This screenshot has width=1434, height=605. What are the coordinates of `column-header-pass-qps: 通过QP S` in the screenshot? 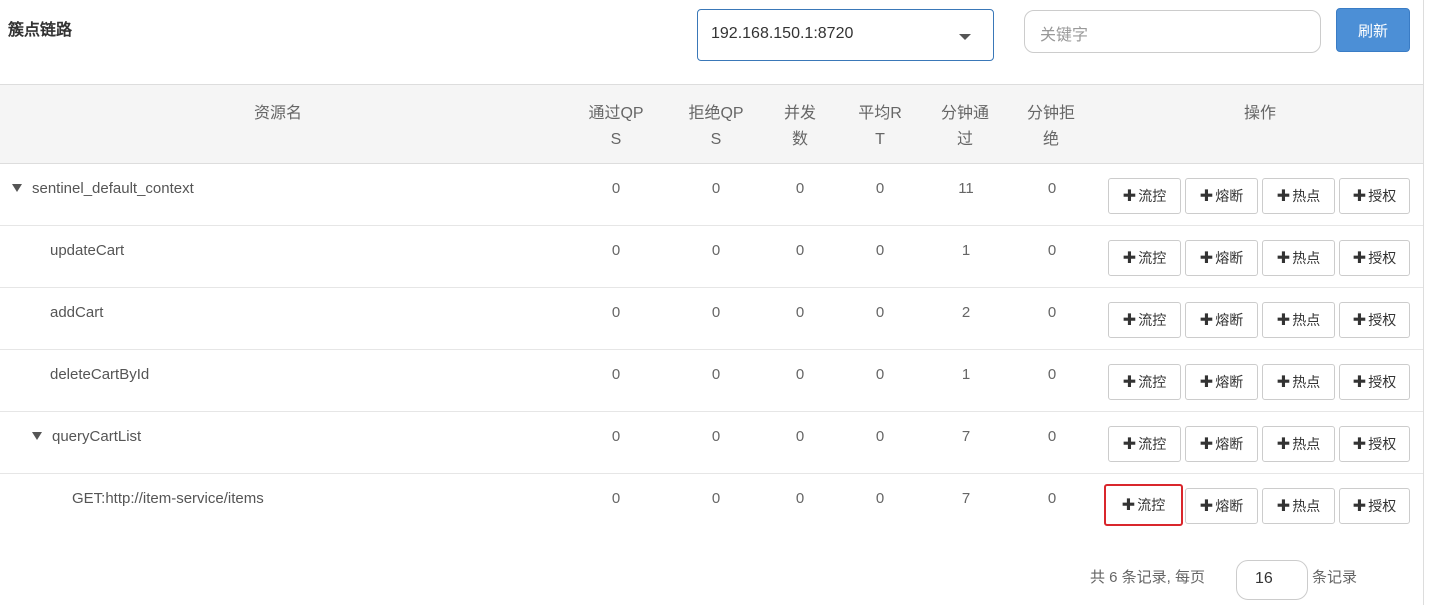 It's located at (616, 126).